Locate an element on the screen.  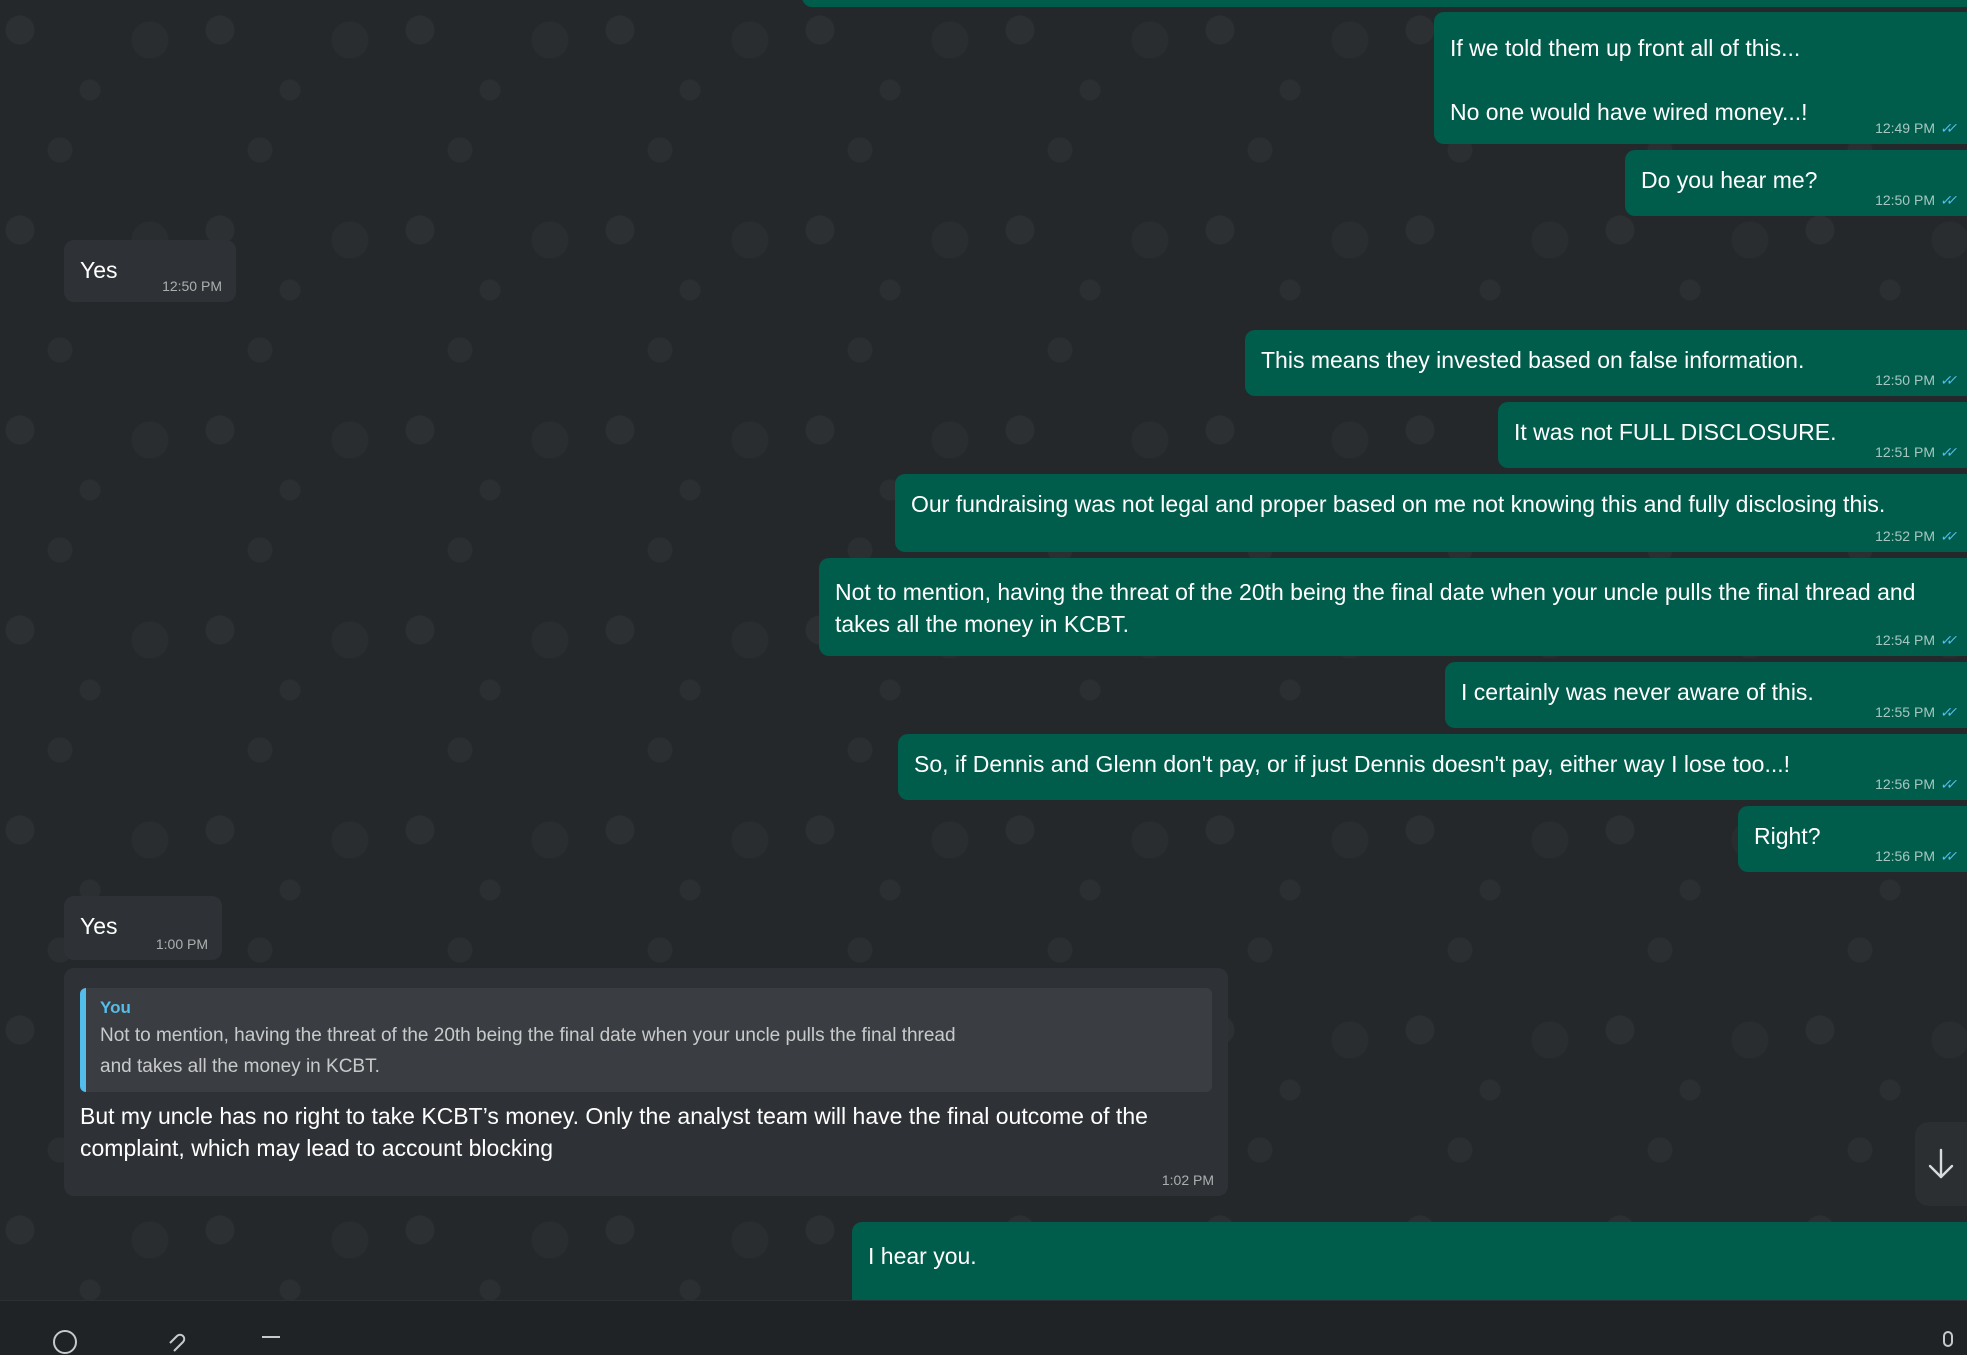
message-text: Right? is located at coordinates (1787, 836).